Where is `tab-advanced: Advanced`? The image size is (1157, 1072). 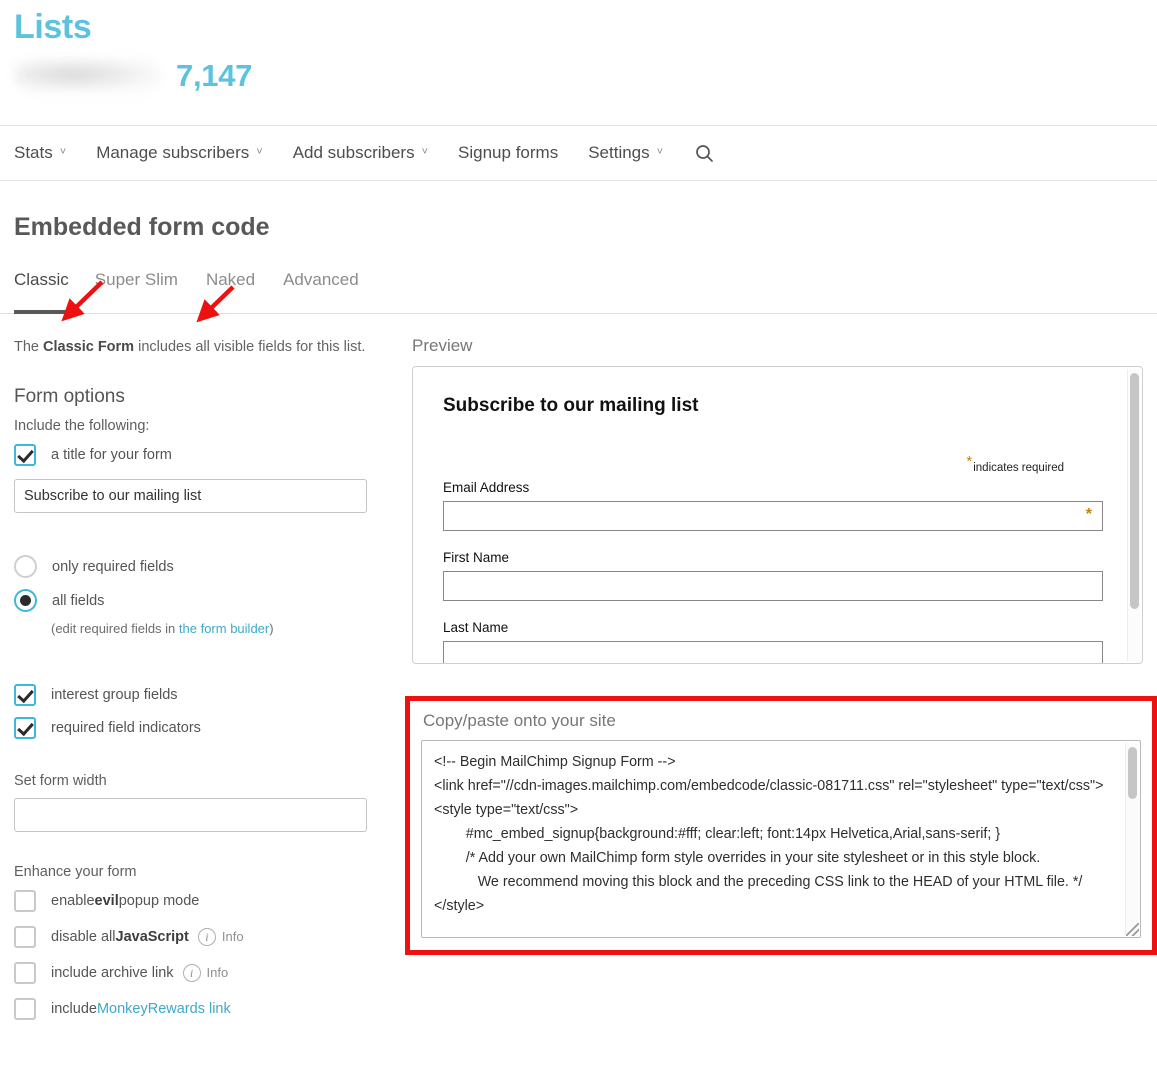 tab-advanced: Advanced is located at coordinates (335, 291).